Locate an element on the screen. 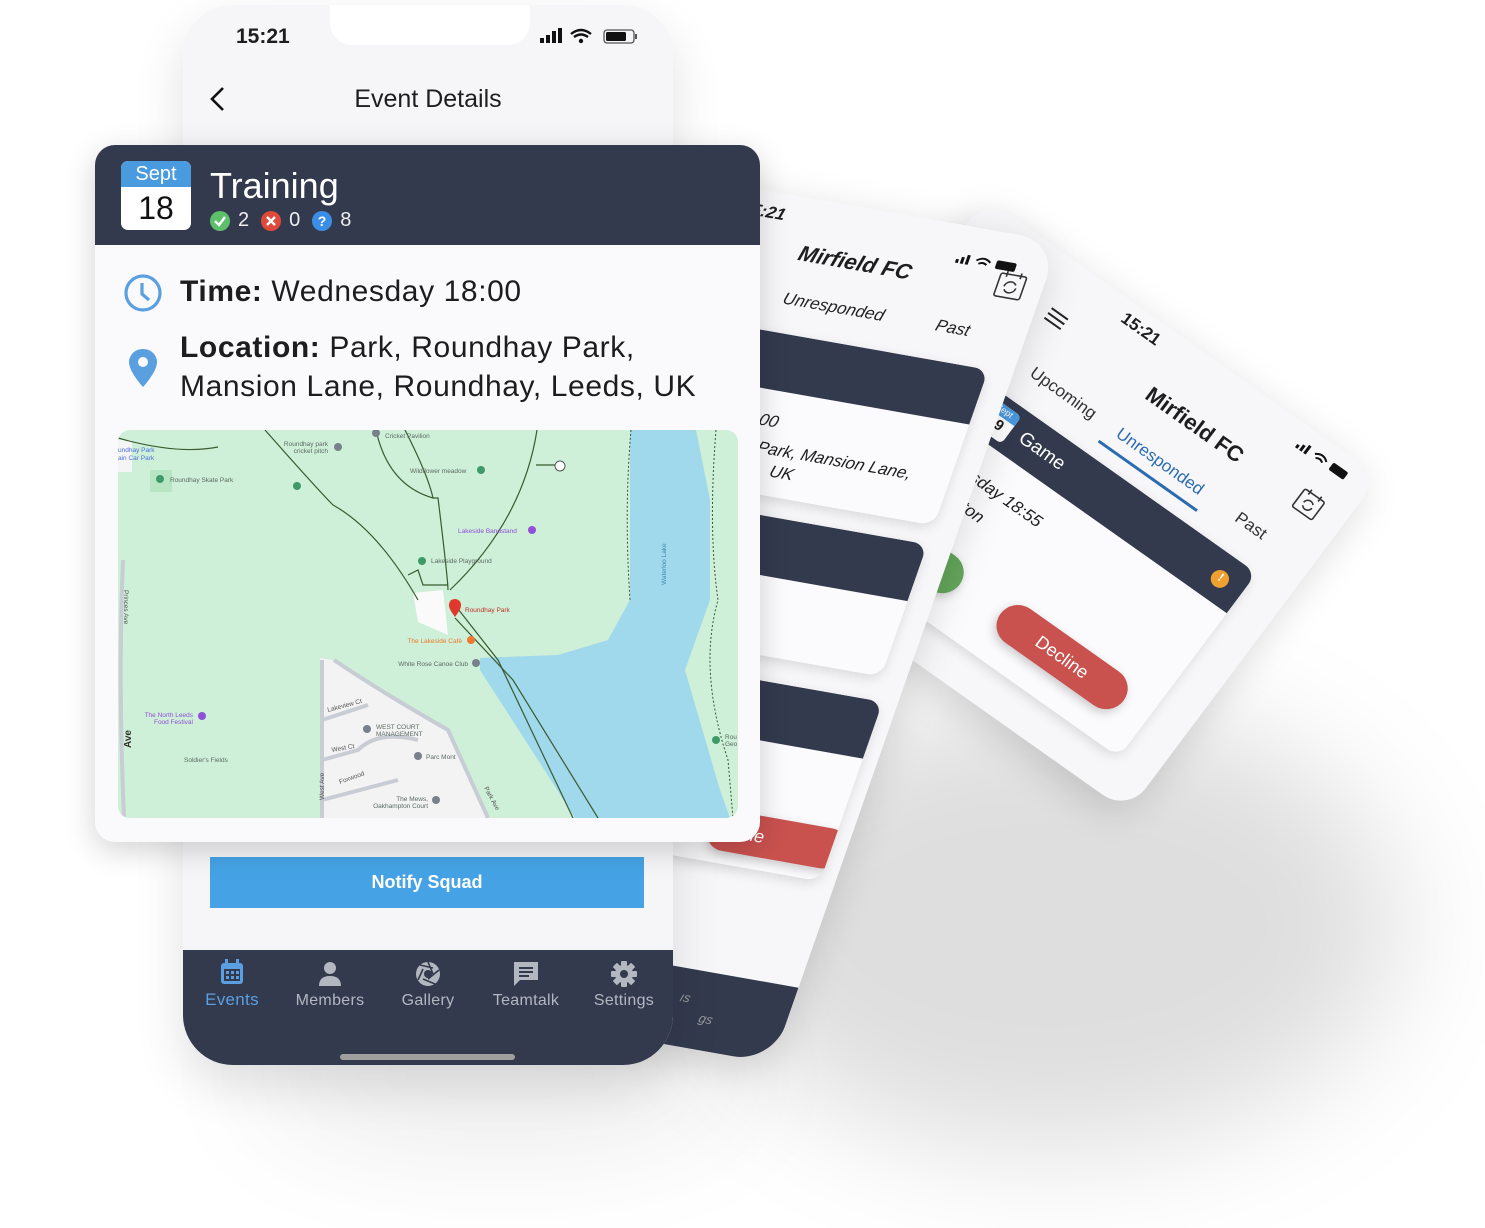  map-label-mews: Oakhampton Court is located at coordinates (400, 806).